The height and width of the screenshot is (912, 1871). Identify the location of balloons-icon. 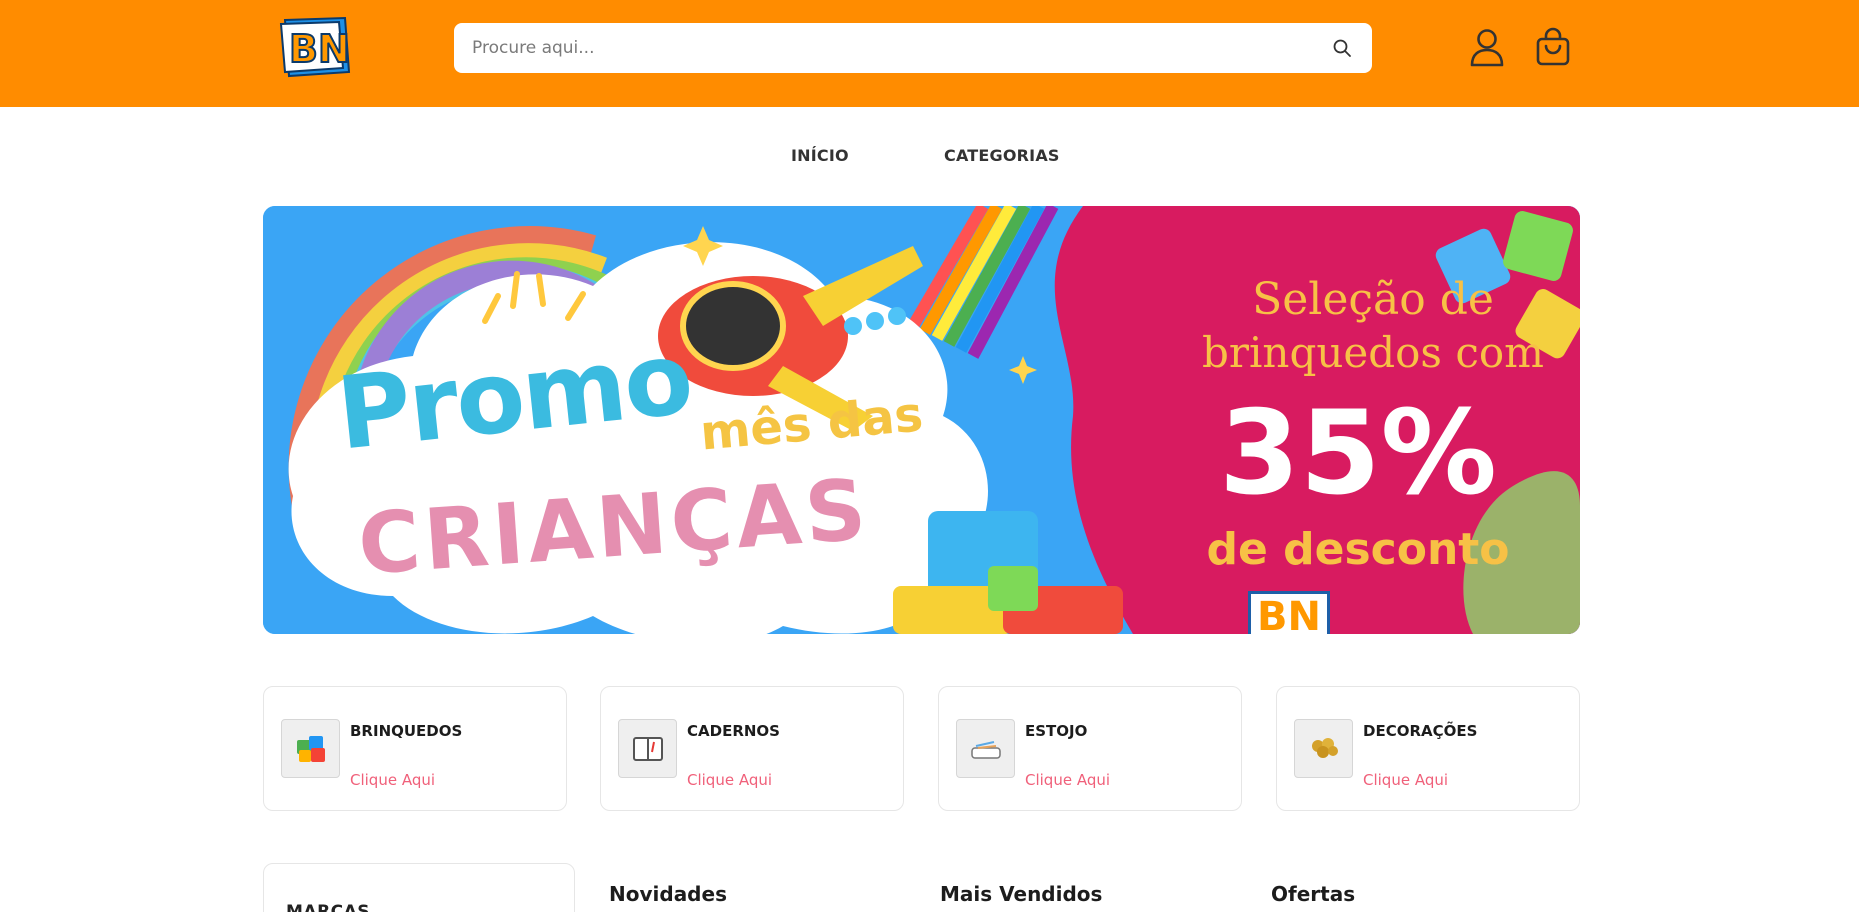
(1323, 748).